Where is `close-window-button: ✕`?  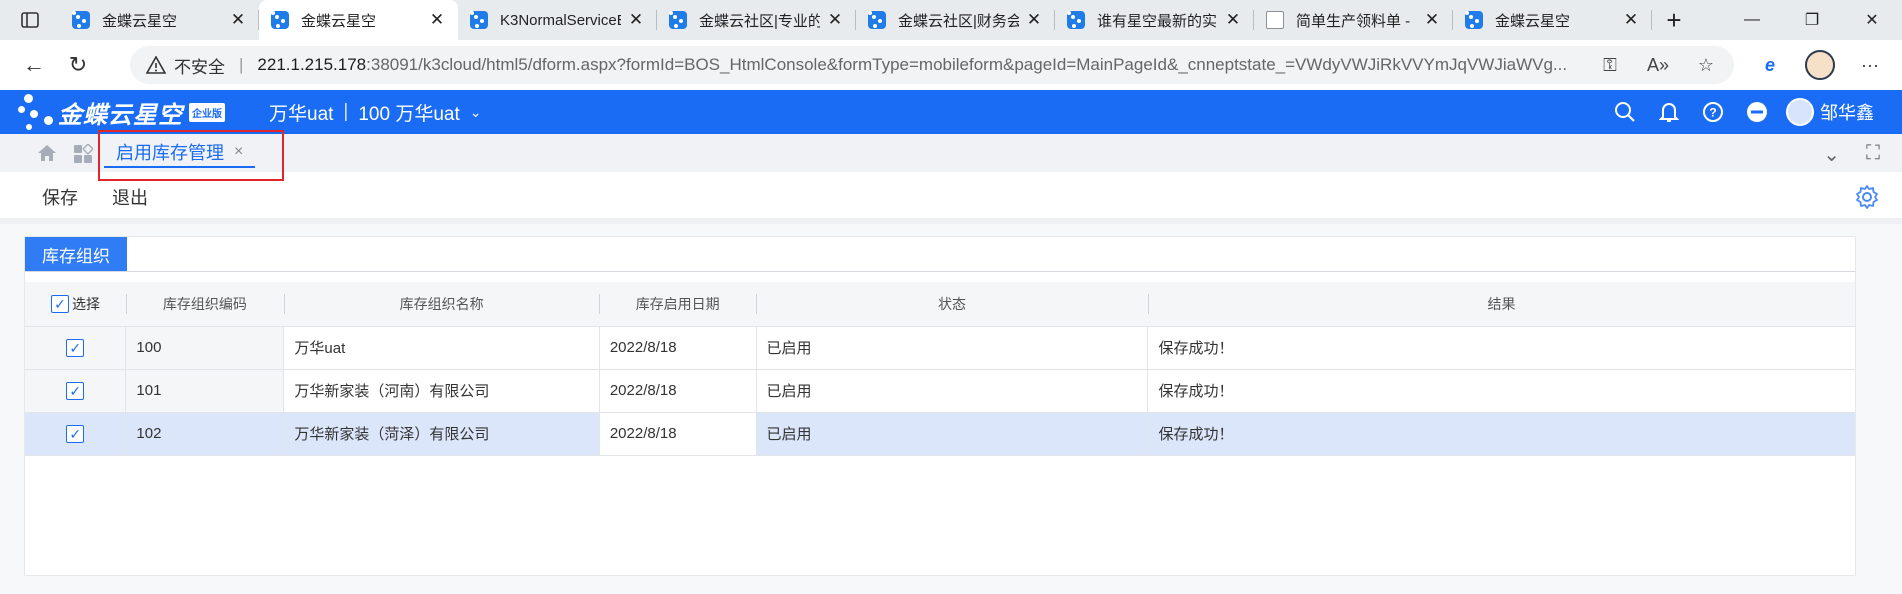 close-window-button: ✕ is located at coordinates (1872, 20).